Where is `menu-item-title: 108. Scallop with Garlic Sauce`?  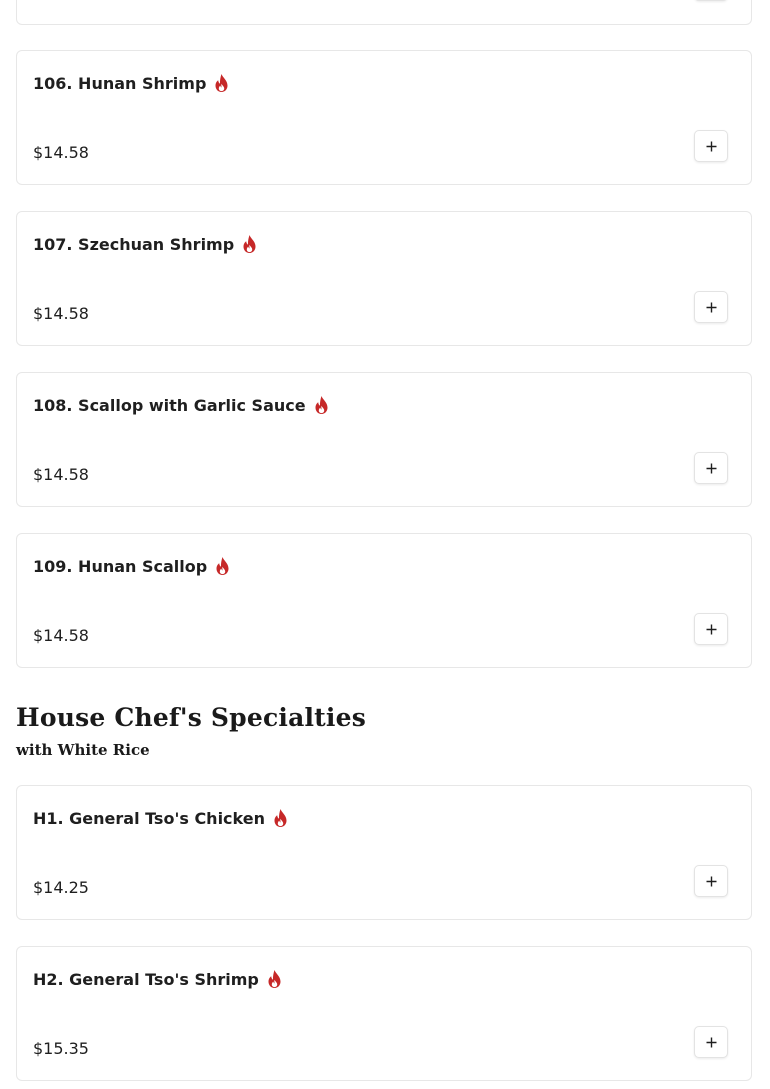
menu-item-title: 108. Scallop with Garlic Sauce is located at coordinates (181, 405).